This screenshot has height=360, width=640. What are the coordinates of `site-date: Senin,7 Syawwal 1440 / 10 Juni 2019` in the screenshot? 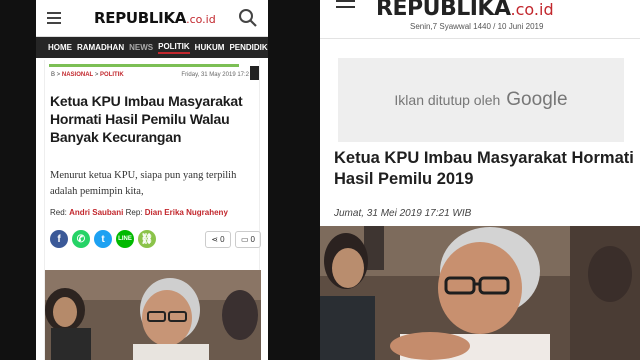 It's located at (477, 26).